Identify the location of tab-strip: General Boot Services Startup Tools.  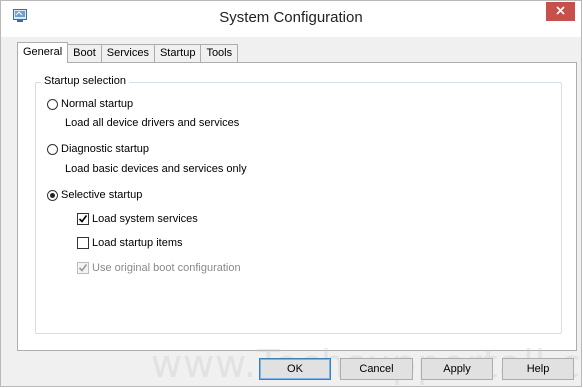
(128, 52).